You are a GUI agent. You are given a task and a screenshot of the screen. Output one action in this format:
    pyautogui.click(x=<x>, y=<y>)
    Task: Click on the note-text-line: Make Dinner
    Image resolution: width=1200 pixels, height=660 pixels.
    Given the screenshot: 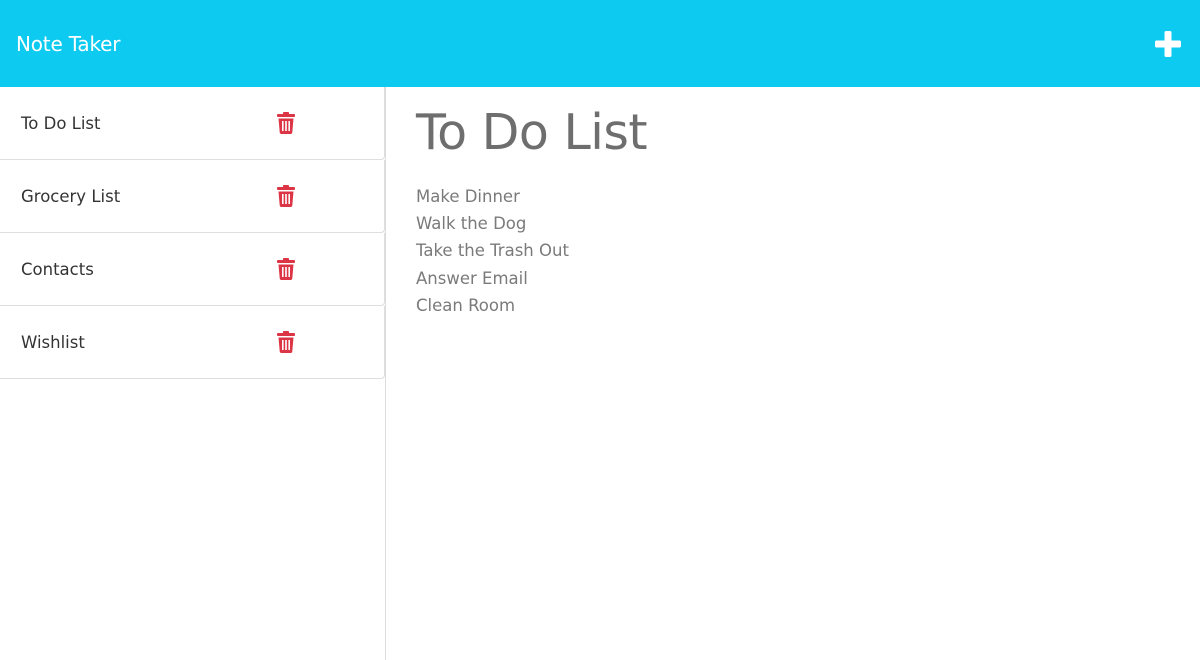 What is the action you would take?
    pyautogui.click(x=468, y=196)
    